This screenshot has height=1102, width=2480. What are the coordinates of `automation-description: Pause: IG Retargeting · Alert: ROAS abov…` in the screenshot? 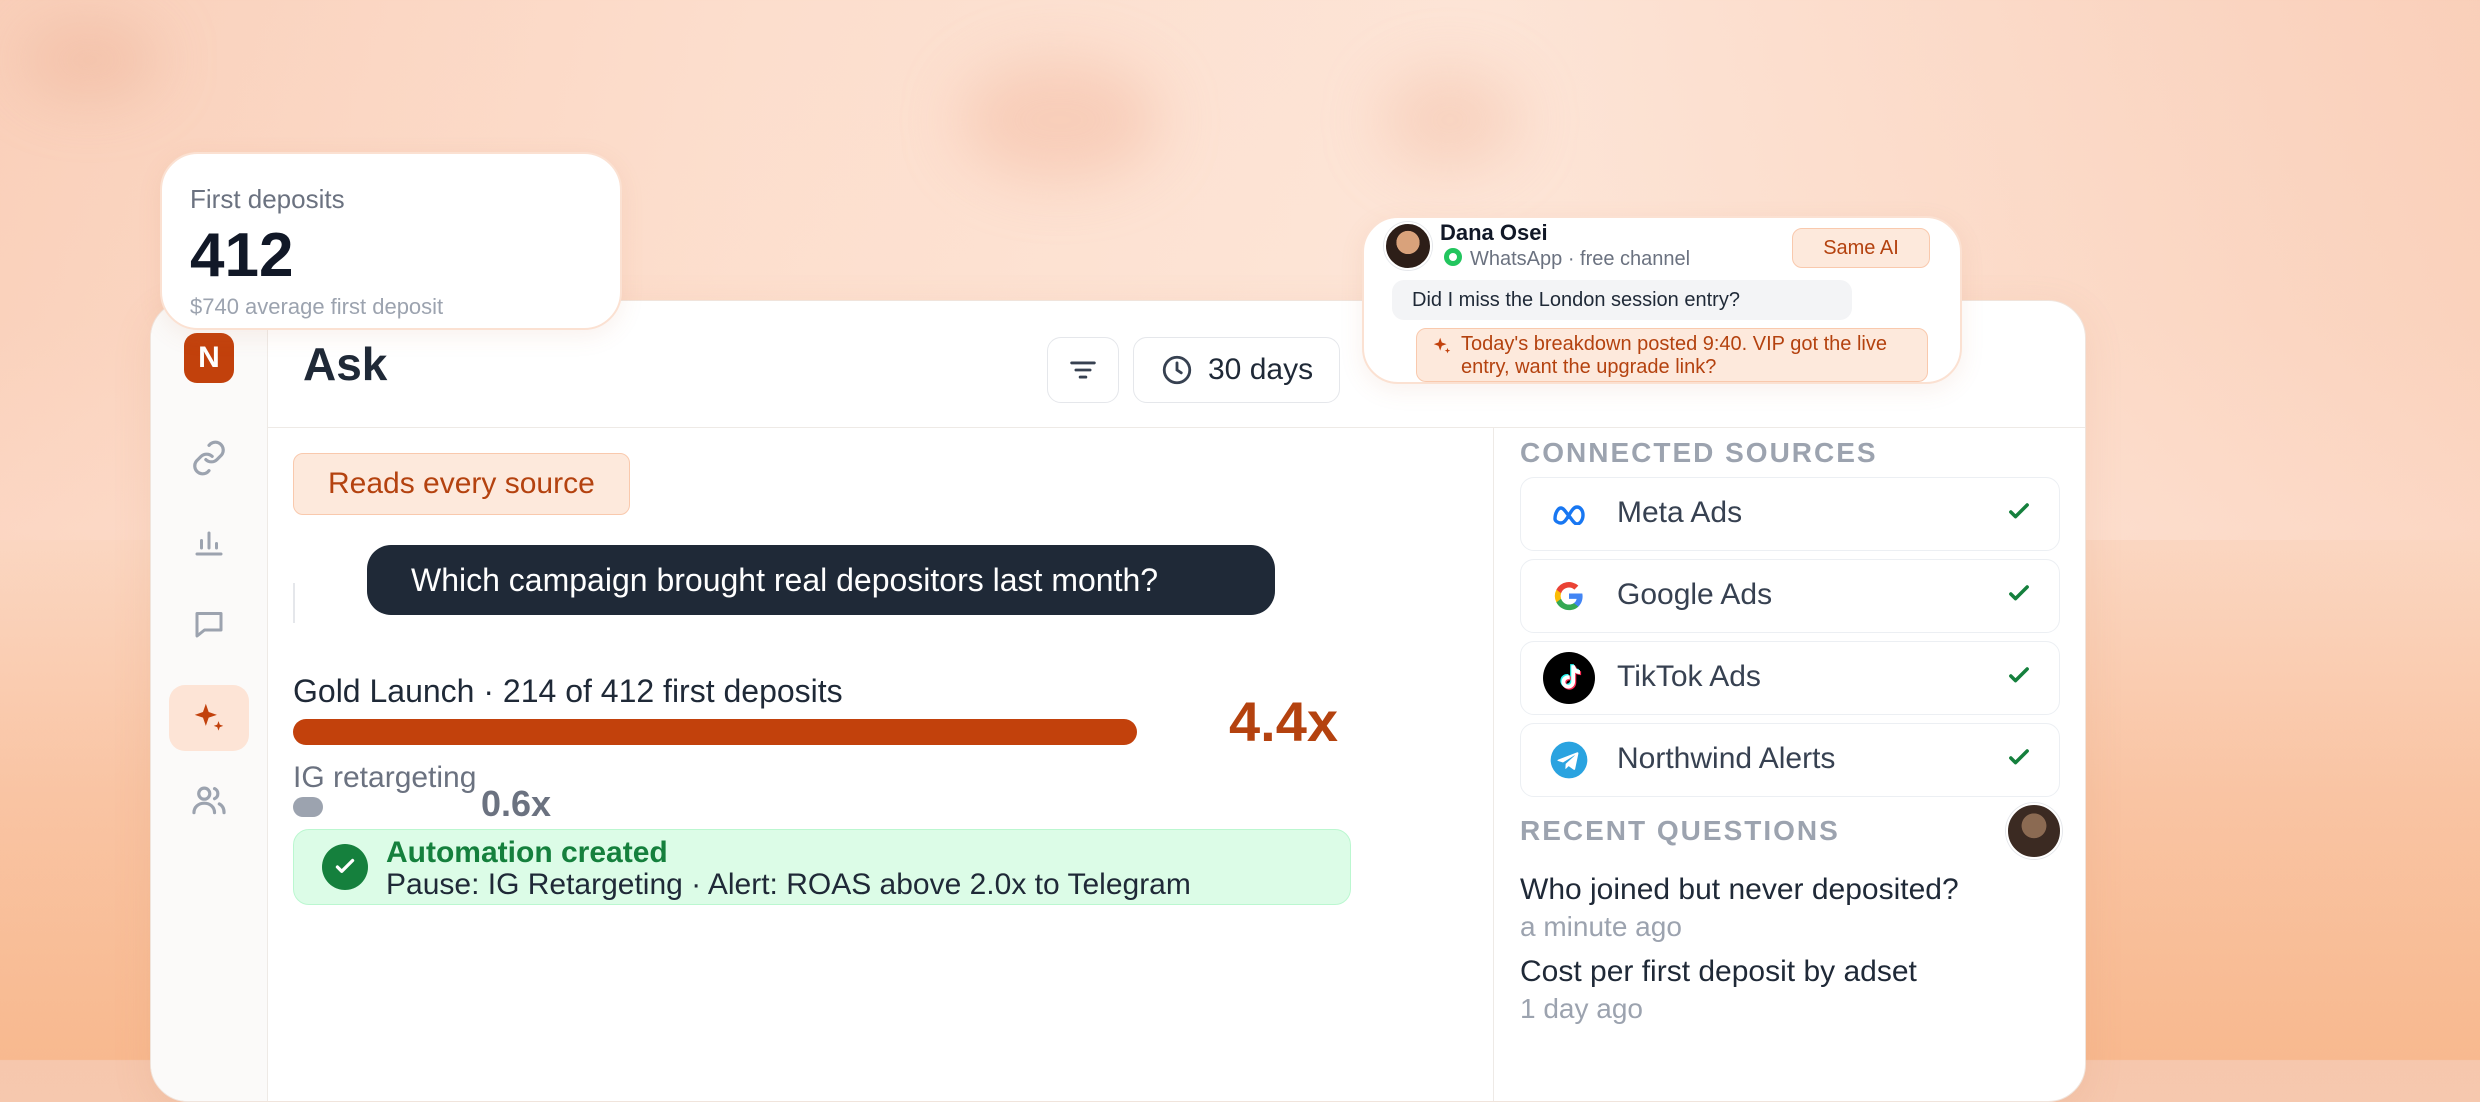 It's located at (788, 884).